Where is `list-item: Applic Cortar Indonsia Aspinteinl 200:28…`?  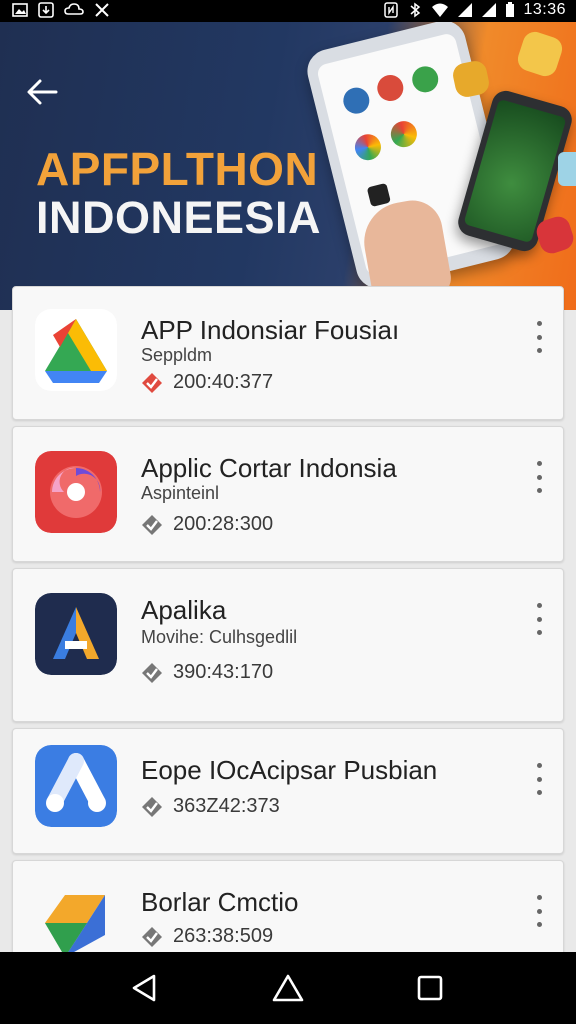 list-item: Applic Cortar Indonsia Aspinteinl 200:28… is located at coordinates (288, 494).